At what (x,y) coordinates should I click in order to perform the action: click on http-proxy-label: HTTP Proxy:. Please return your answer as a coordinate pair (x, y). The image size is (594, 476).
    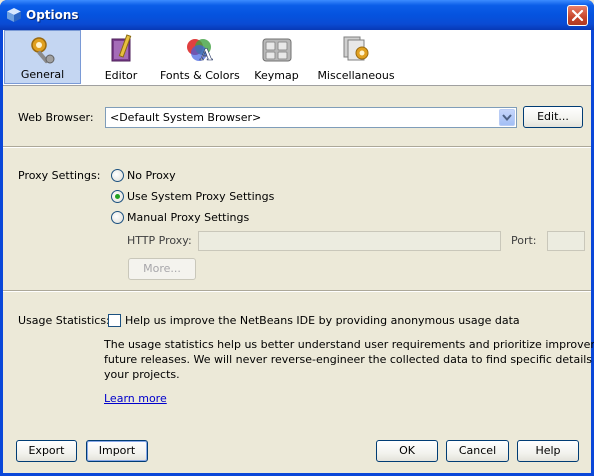
    Looking at the image, I should click on (159, 240).